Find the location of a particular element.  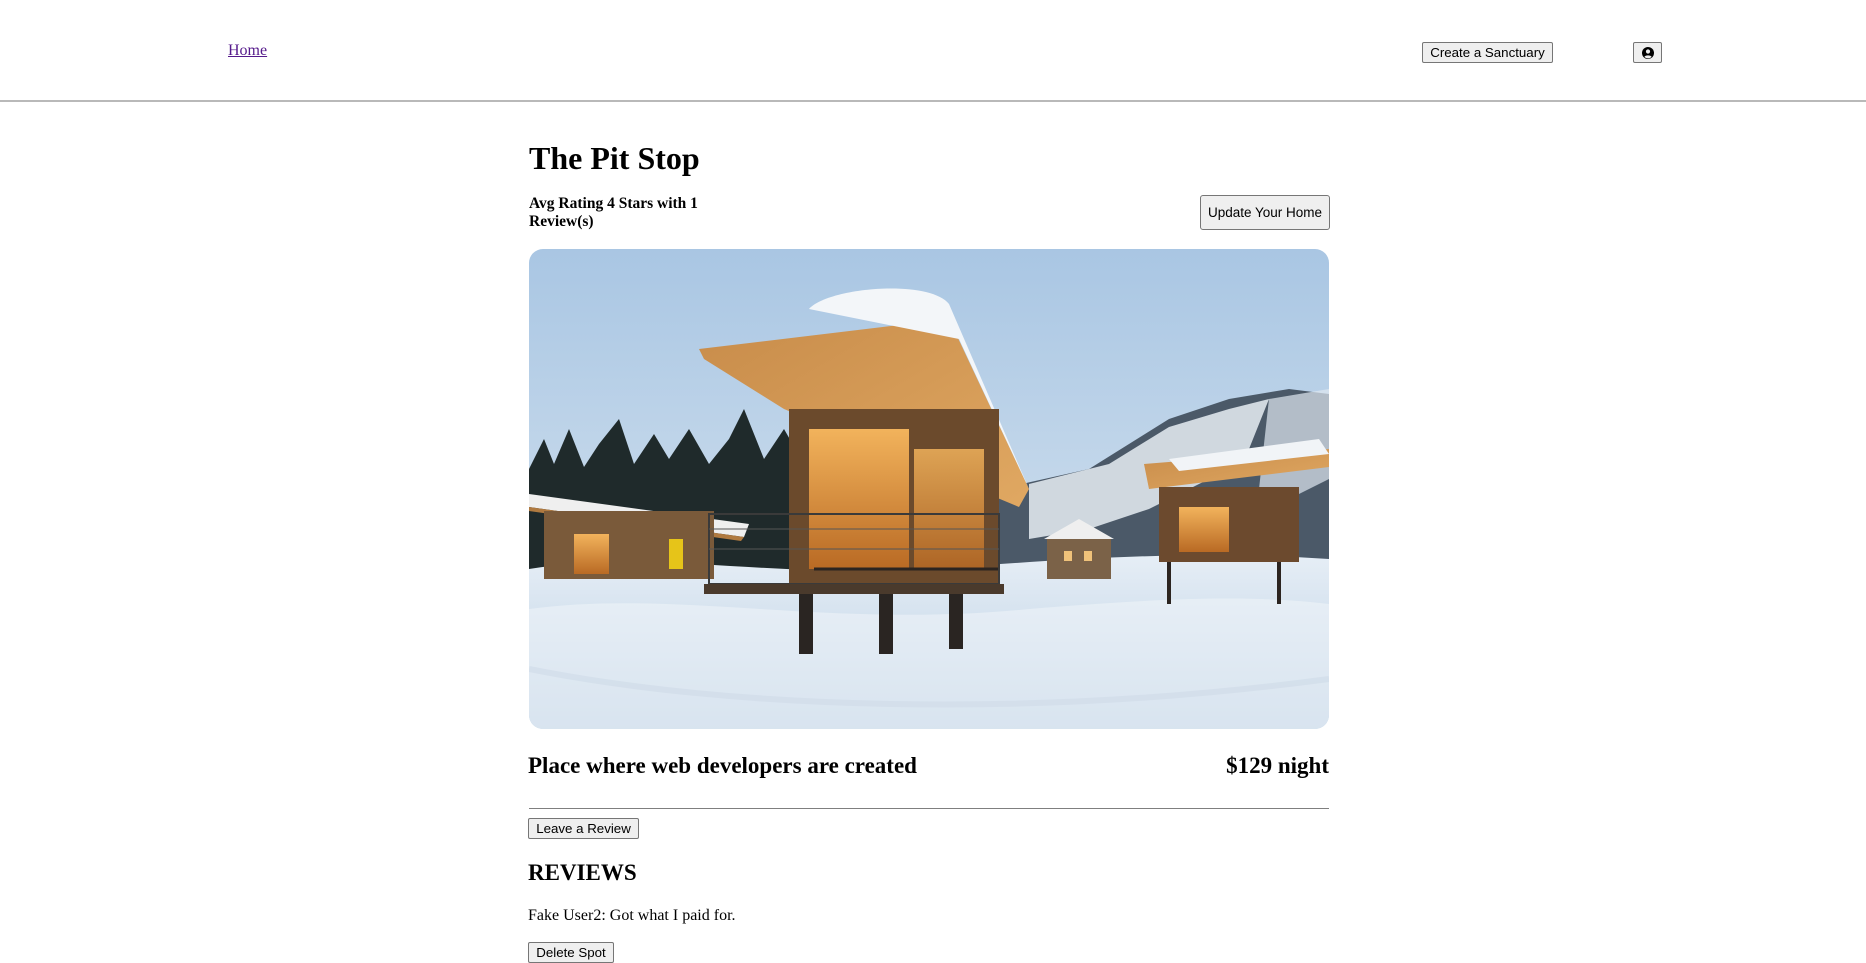

leave-review-button: Leave a Review is located at coordinates (583, 828).